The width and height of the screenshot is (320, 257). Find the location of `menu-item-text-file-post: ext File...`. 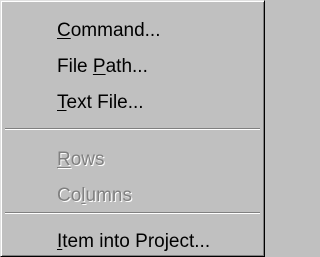

menu-item-text-file-post: ext File... is located at coordinates (105, 102).